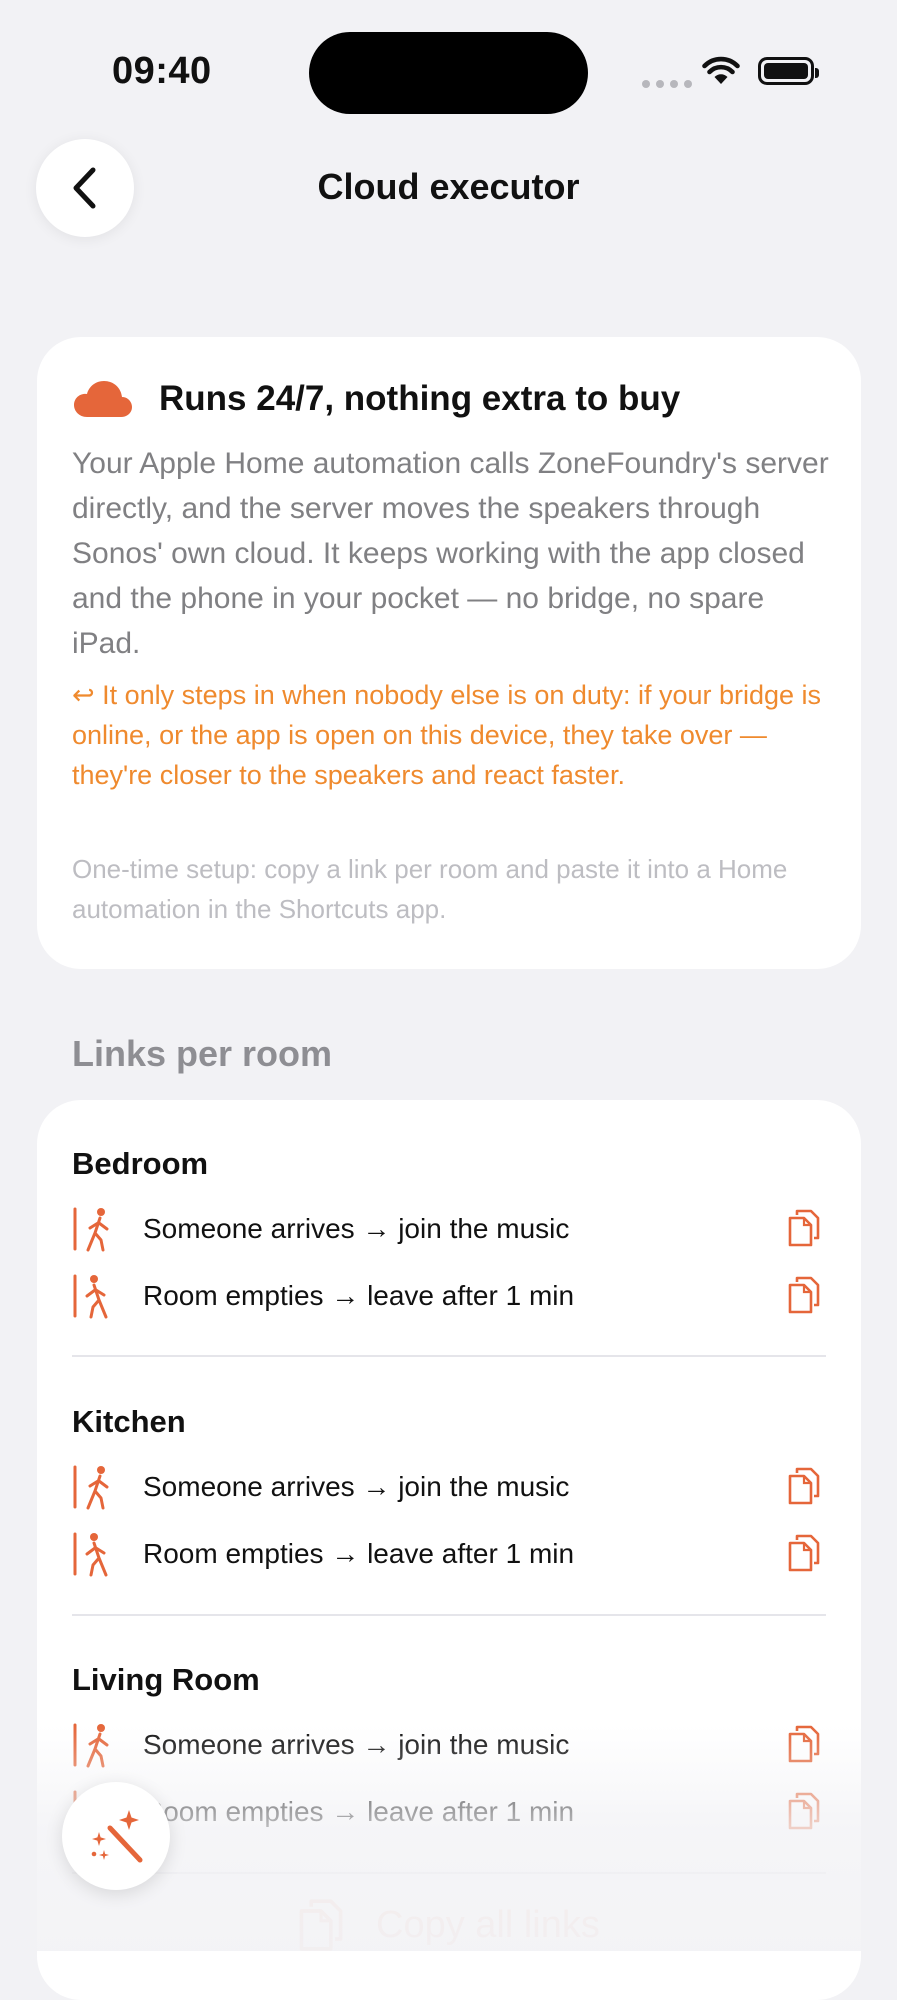  Describe the element at coordinates (420, 398) in the screenshot. I see `info-title: Runs 24/7, nothing extra to buy` at that location.